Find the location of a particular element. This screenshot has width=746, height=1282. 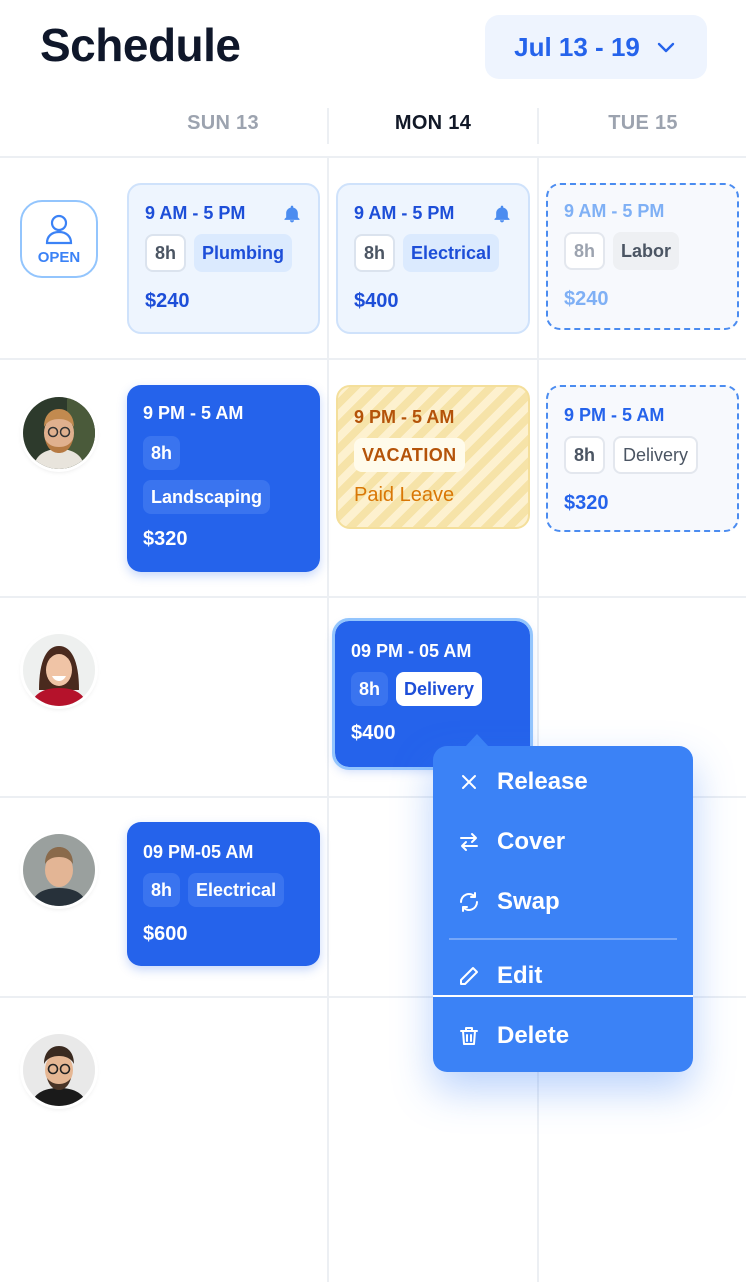

shift-card-open-tue: 9 AM - 5 PM 8h Labor $240 is located at coordinates (642, 256).